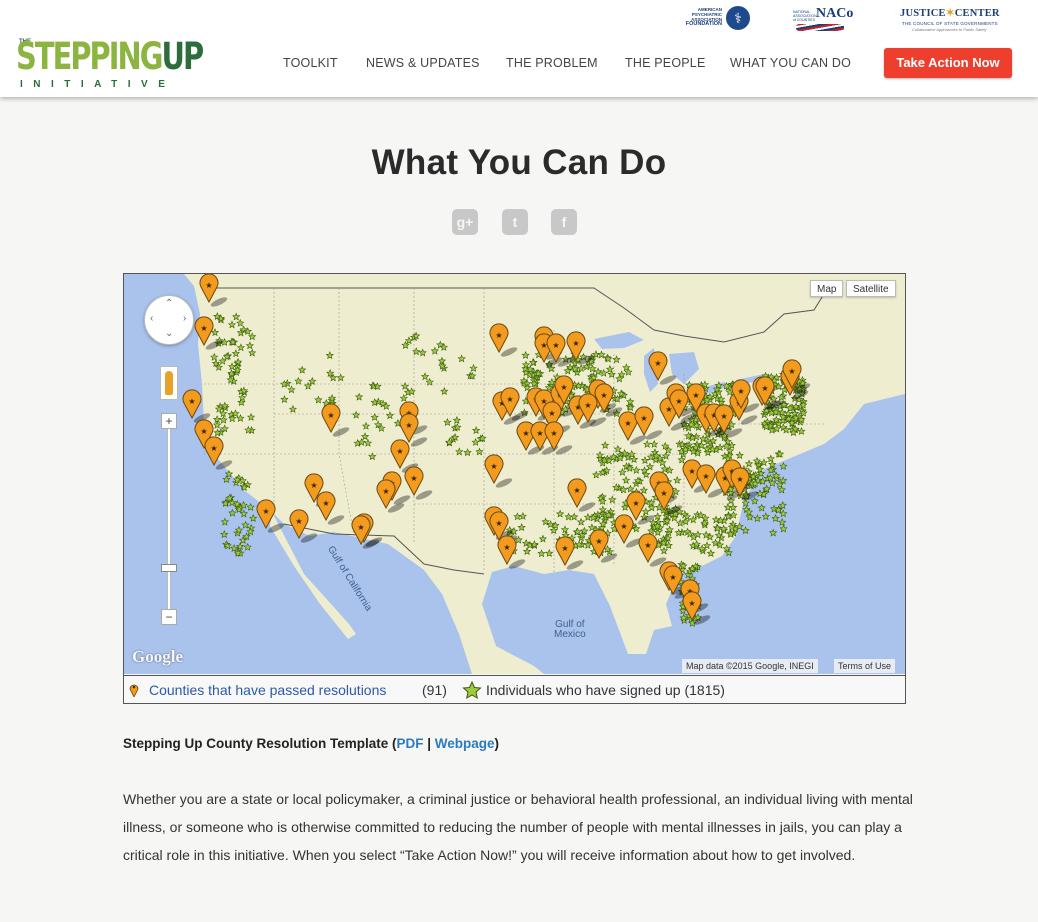 The width and height of the screenshot is (1038, 922). Describe the element at coordinates (169, 303) in the screenshot. I see `pan-up-icon: ⌃` at that location.